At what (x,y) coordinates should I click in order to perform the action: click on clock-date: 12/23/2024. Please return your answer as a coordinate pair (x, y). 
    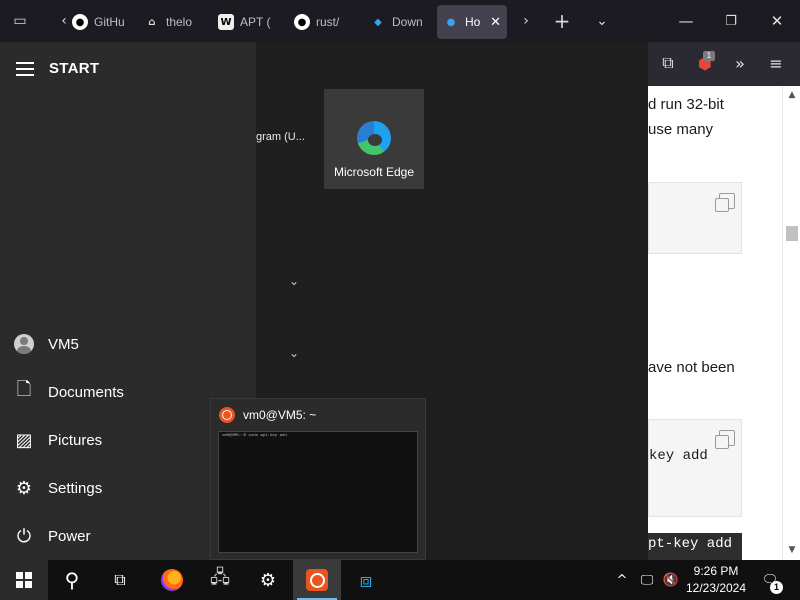
    Looking at the image, I should click on (716, 588).